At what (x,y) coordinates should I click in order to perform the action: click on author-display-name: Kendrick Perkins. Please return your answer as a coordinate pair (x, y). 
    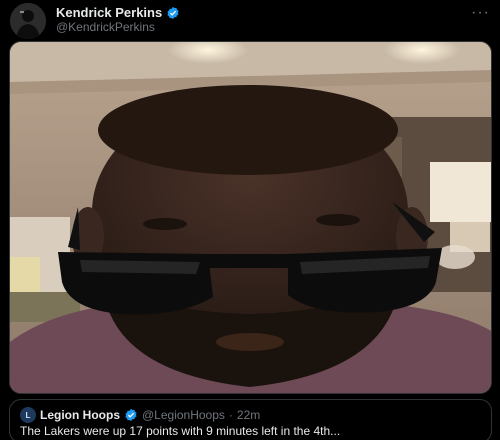
    Looking at the image, I should click on (109, 12).